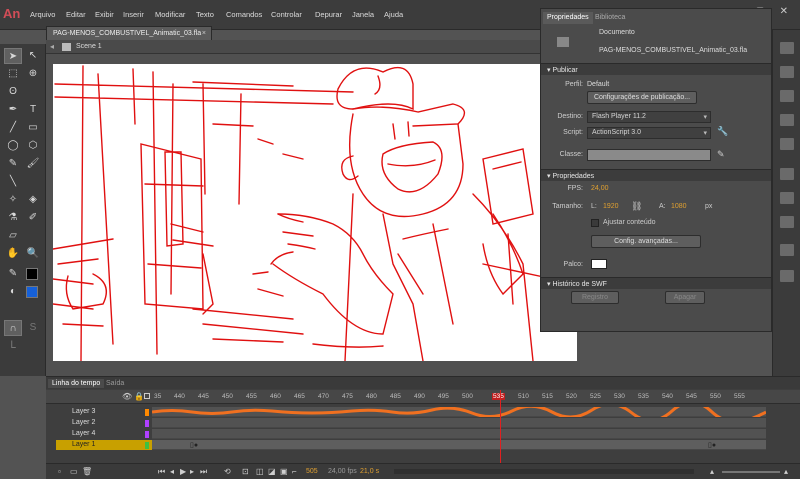 The image size is (800, 479). What do you see at coordinates (172, 471) in the screenshot?
I see `step-back-icon: ◂` at bounding box center [172, 471].